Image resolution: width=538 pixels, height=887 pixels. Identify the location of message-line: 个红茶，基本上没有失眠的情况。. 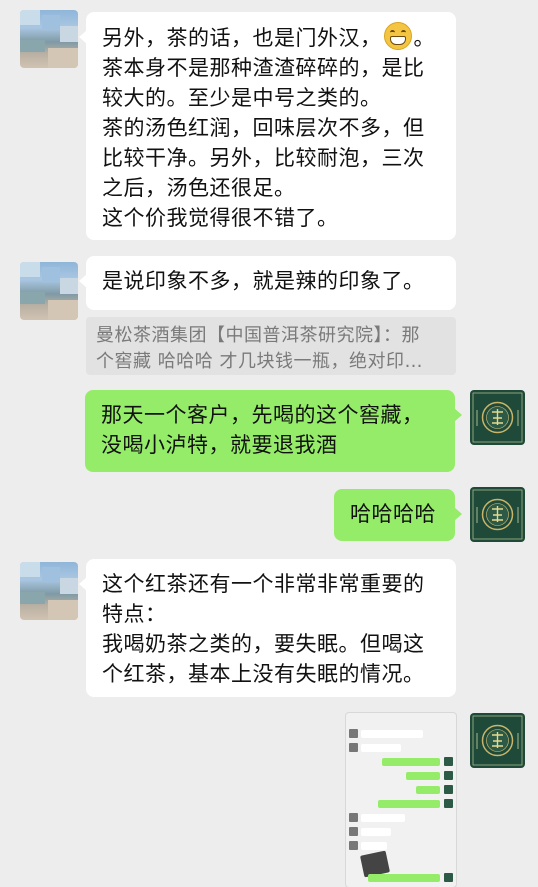
(263, 674).